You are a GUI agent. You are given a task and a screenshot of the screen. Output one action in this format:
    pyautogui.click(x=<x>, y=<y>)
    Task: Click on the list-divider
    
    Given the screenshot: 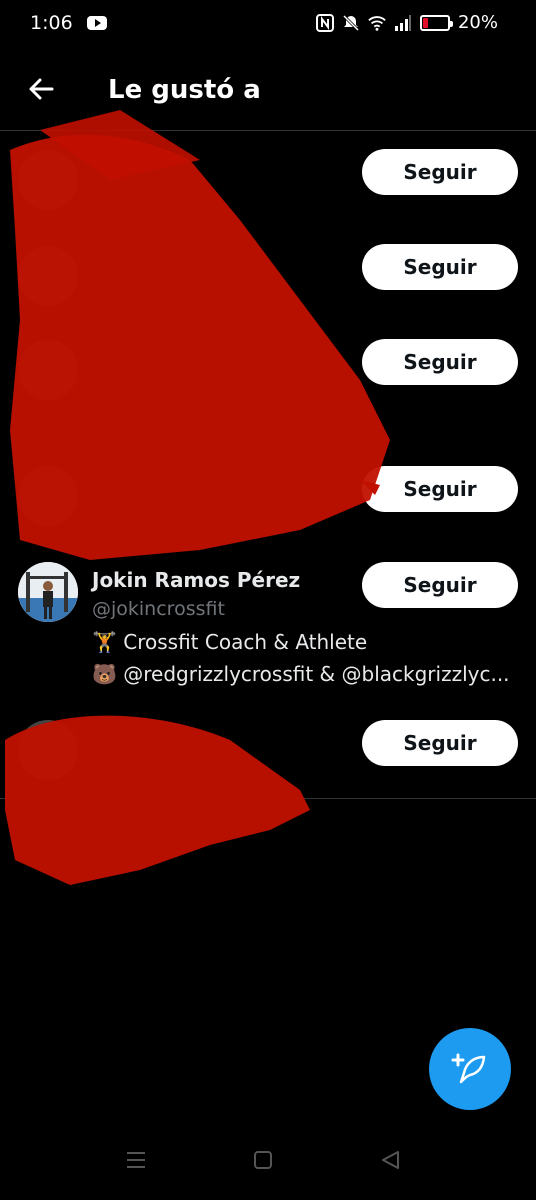 What is the action you would take?
    pyautogui.click(x=268, y=798)
    